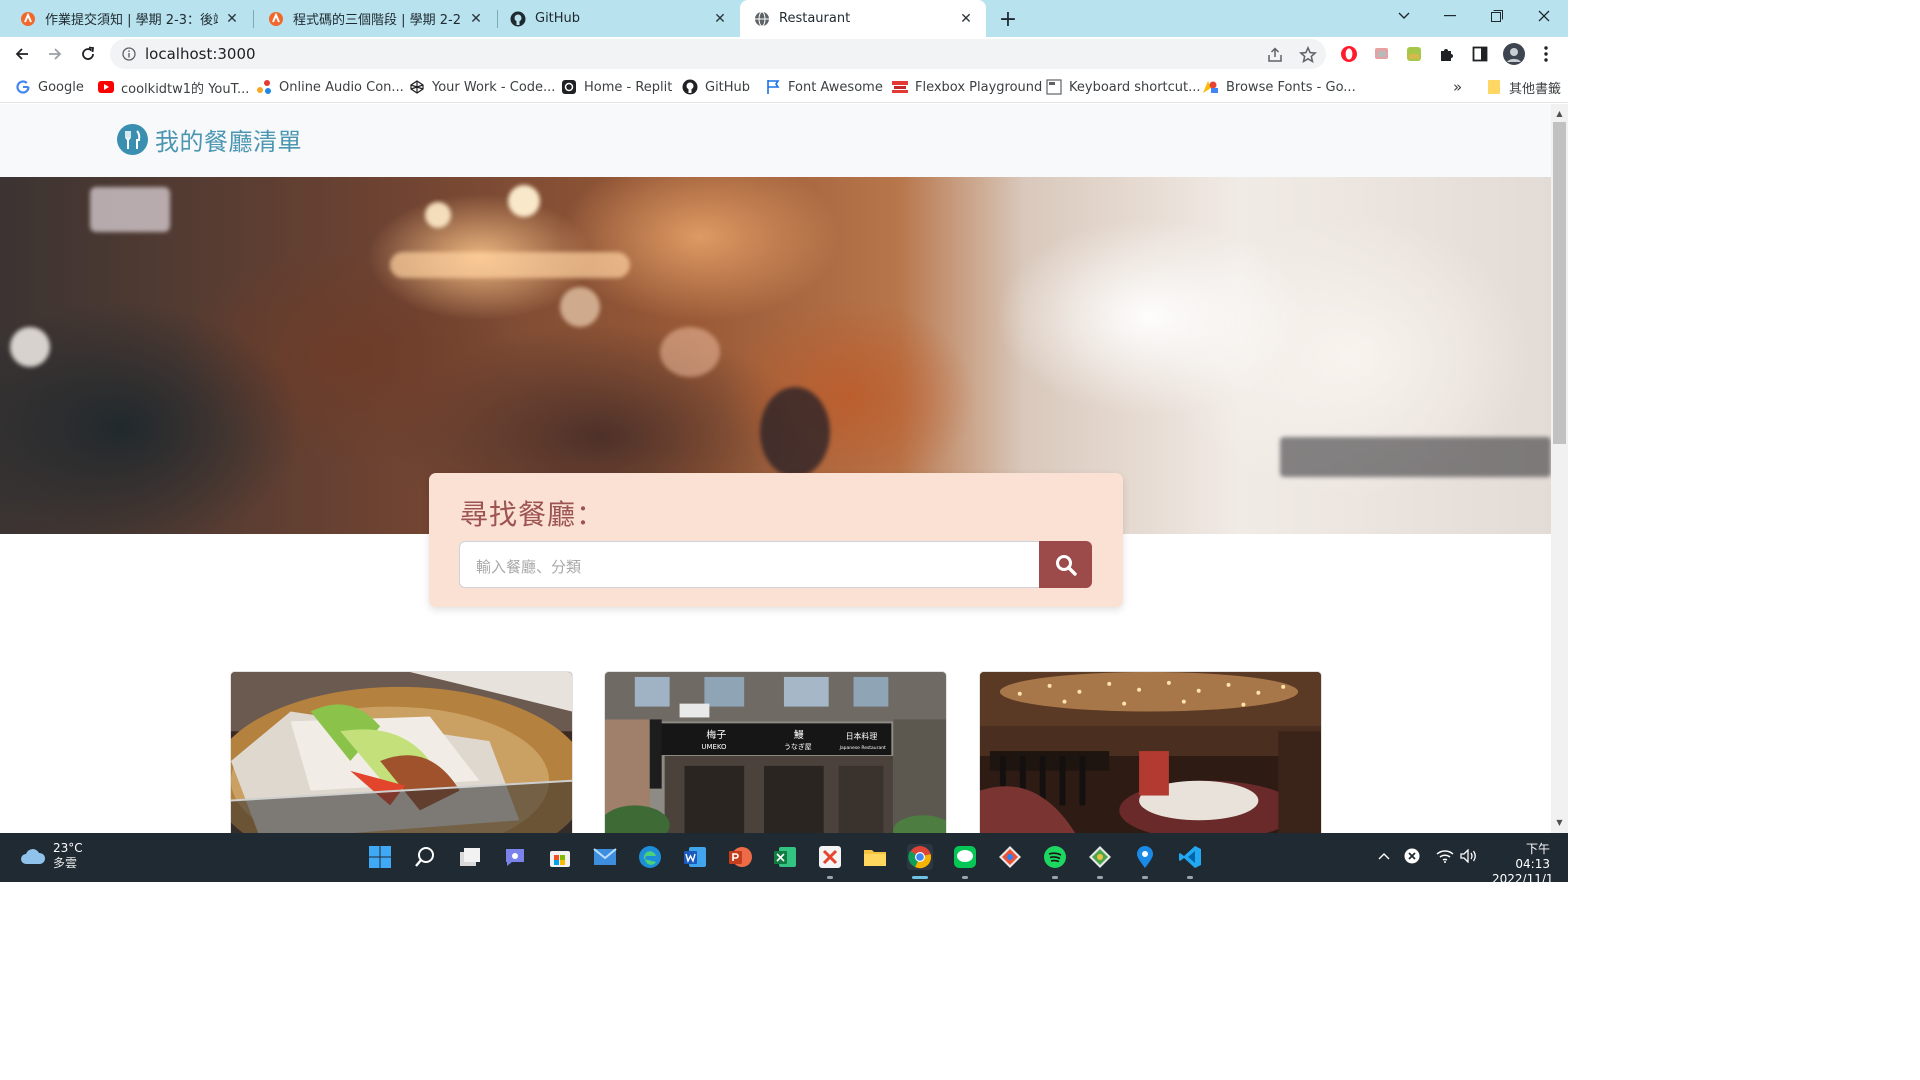 Image resolution: width=1920 pixels, height=1080 pixels. I want to click on windows-start-icon, so click(380, 857).